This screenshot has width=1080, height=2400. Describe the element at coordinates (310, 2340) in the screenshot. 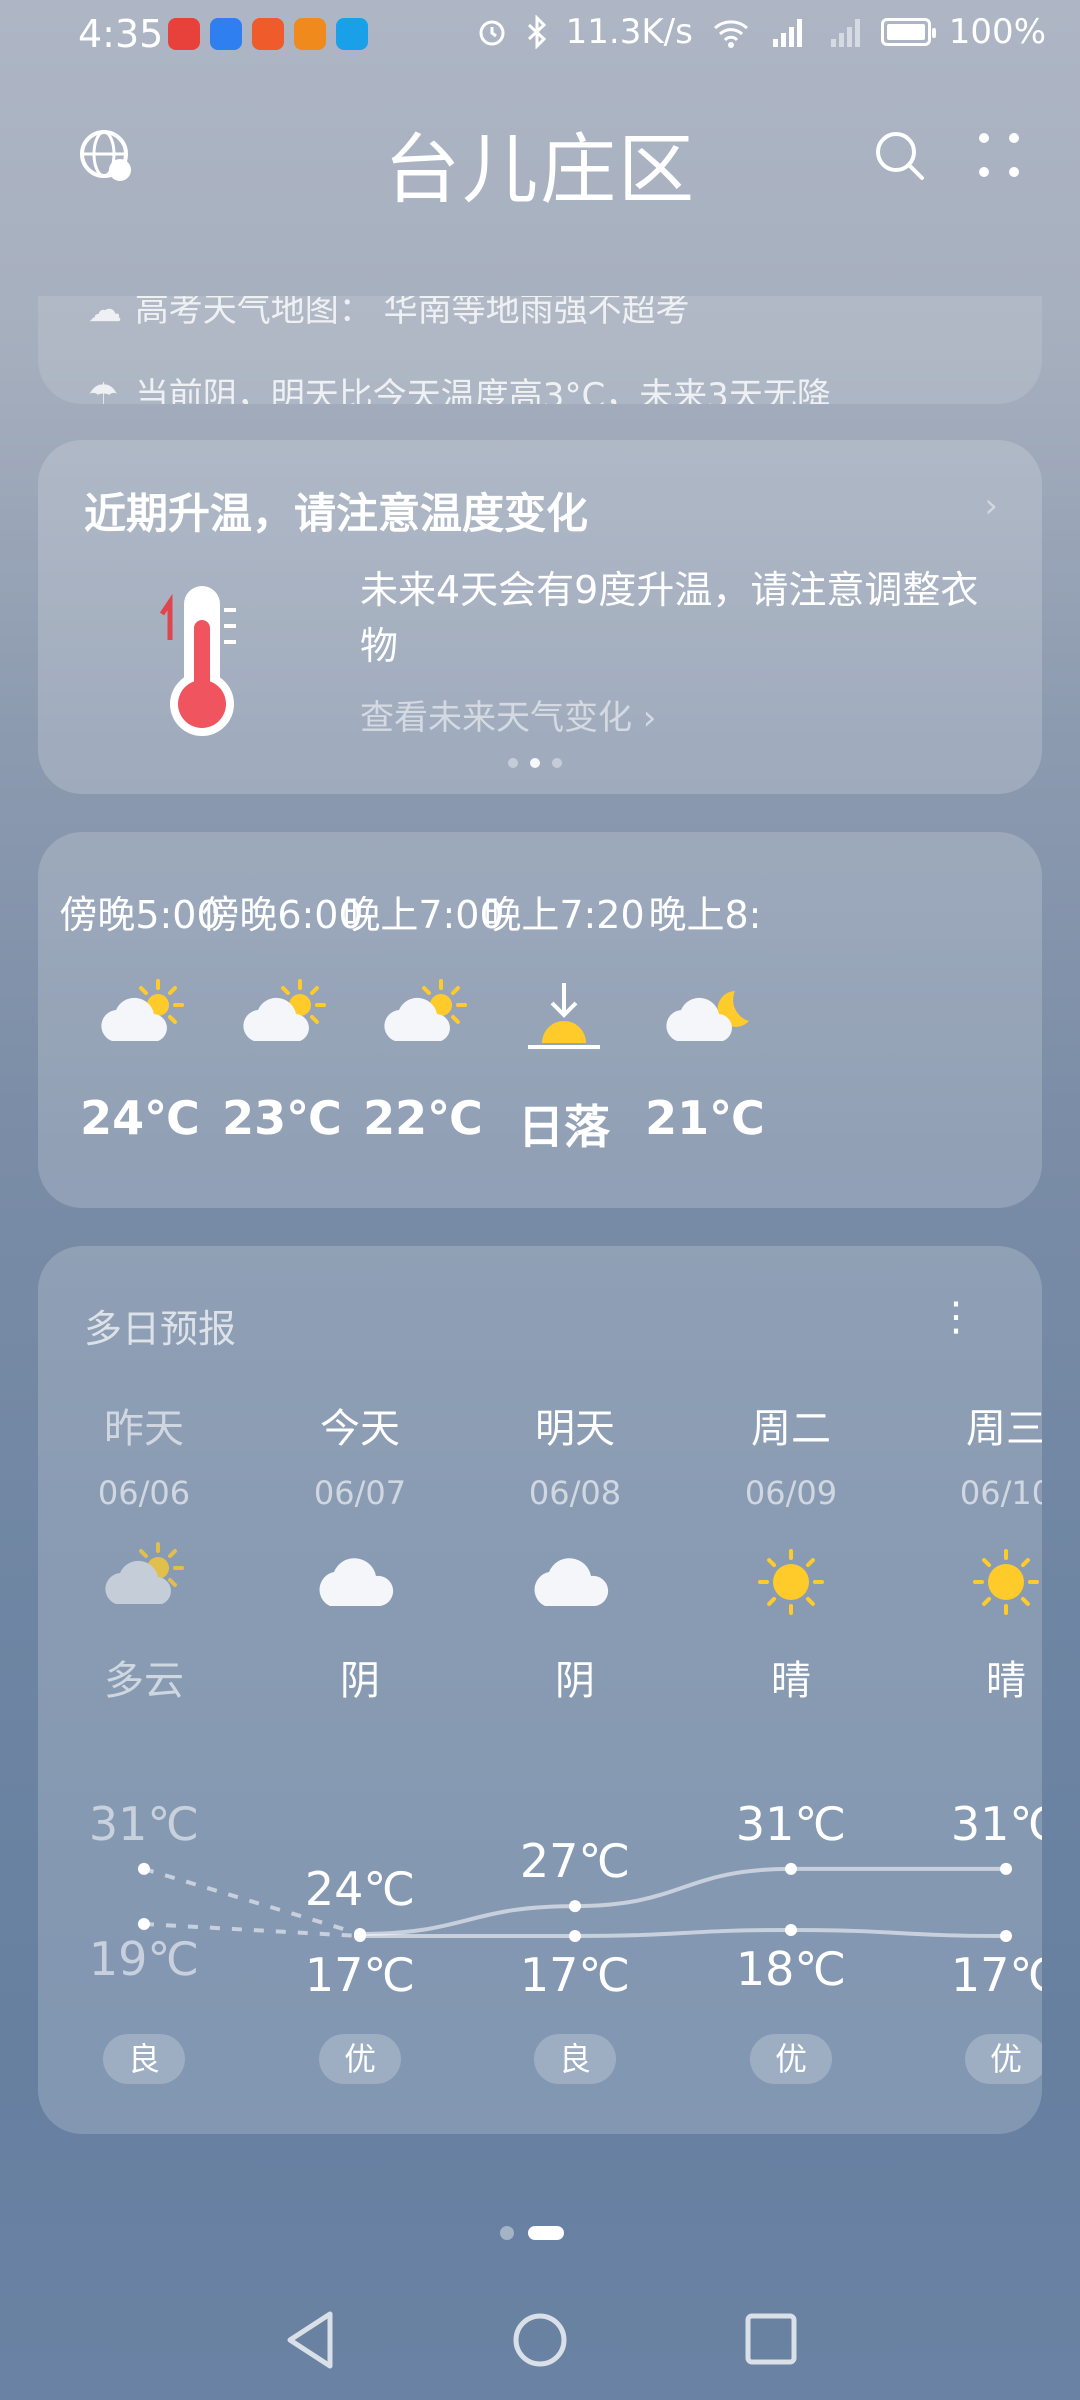

I see `back-icon` at that location.